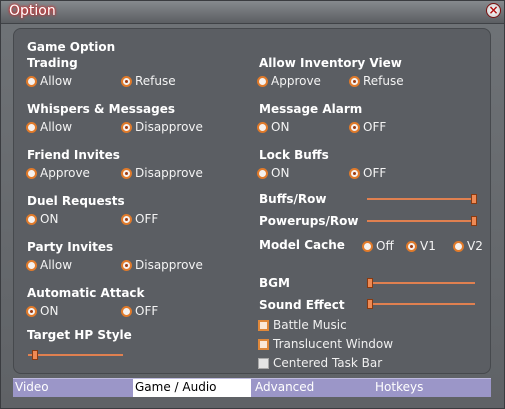  What do you see at coordinates (274, 283) in the screenshot?
I see `bgm-label: BGM` at bounding box center [274, 283].